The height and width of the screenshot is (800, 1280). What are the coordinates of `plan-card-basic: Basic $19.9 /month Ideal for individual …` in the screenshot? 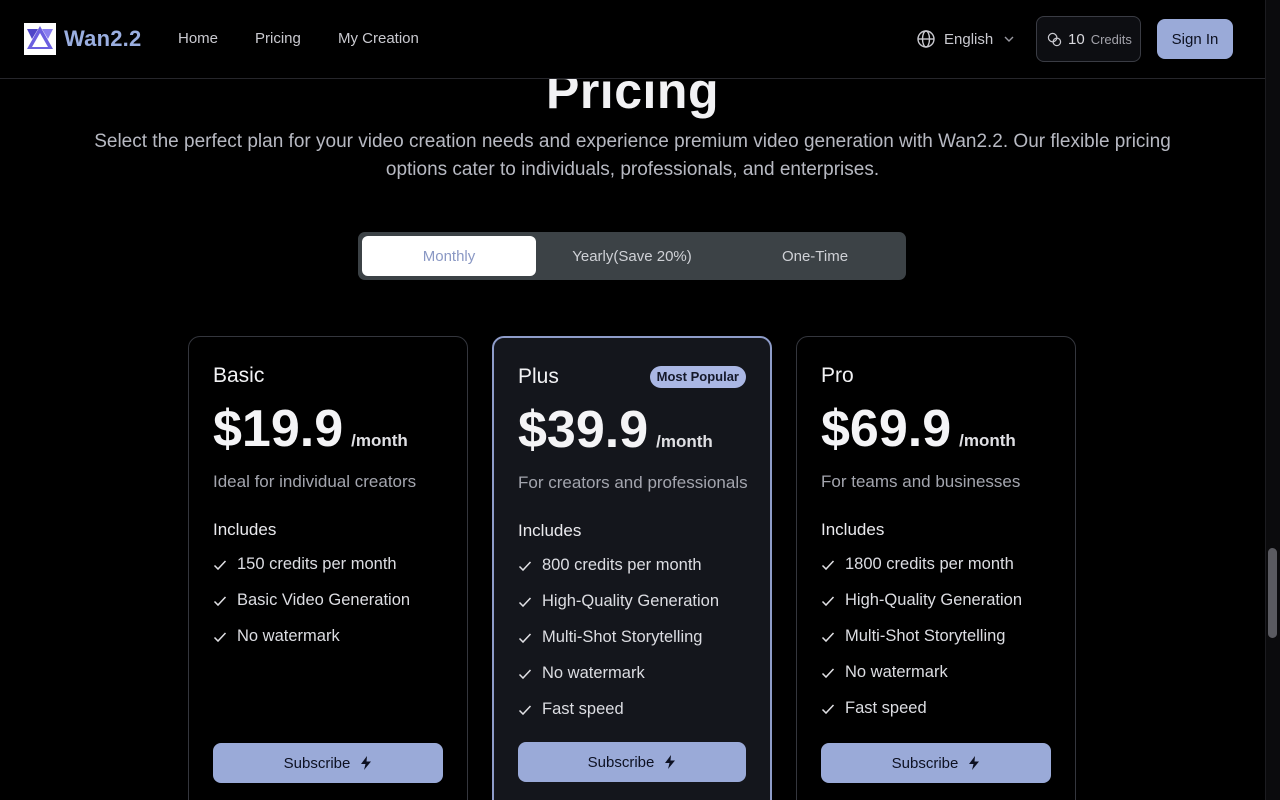 It's located at (328, 568).